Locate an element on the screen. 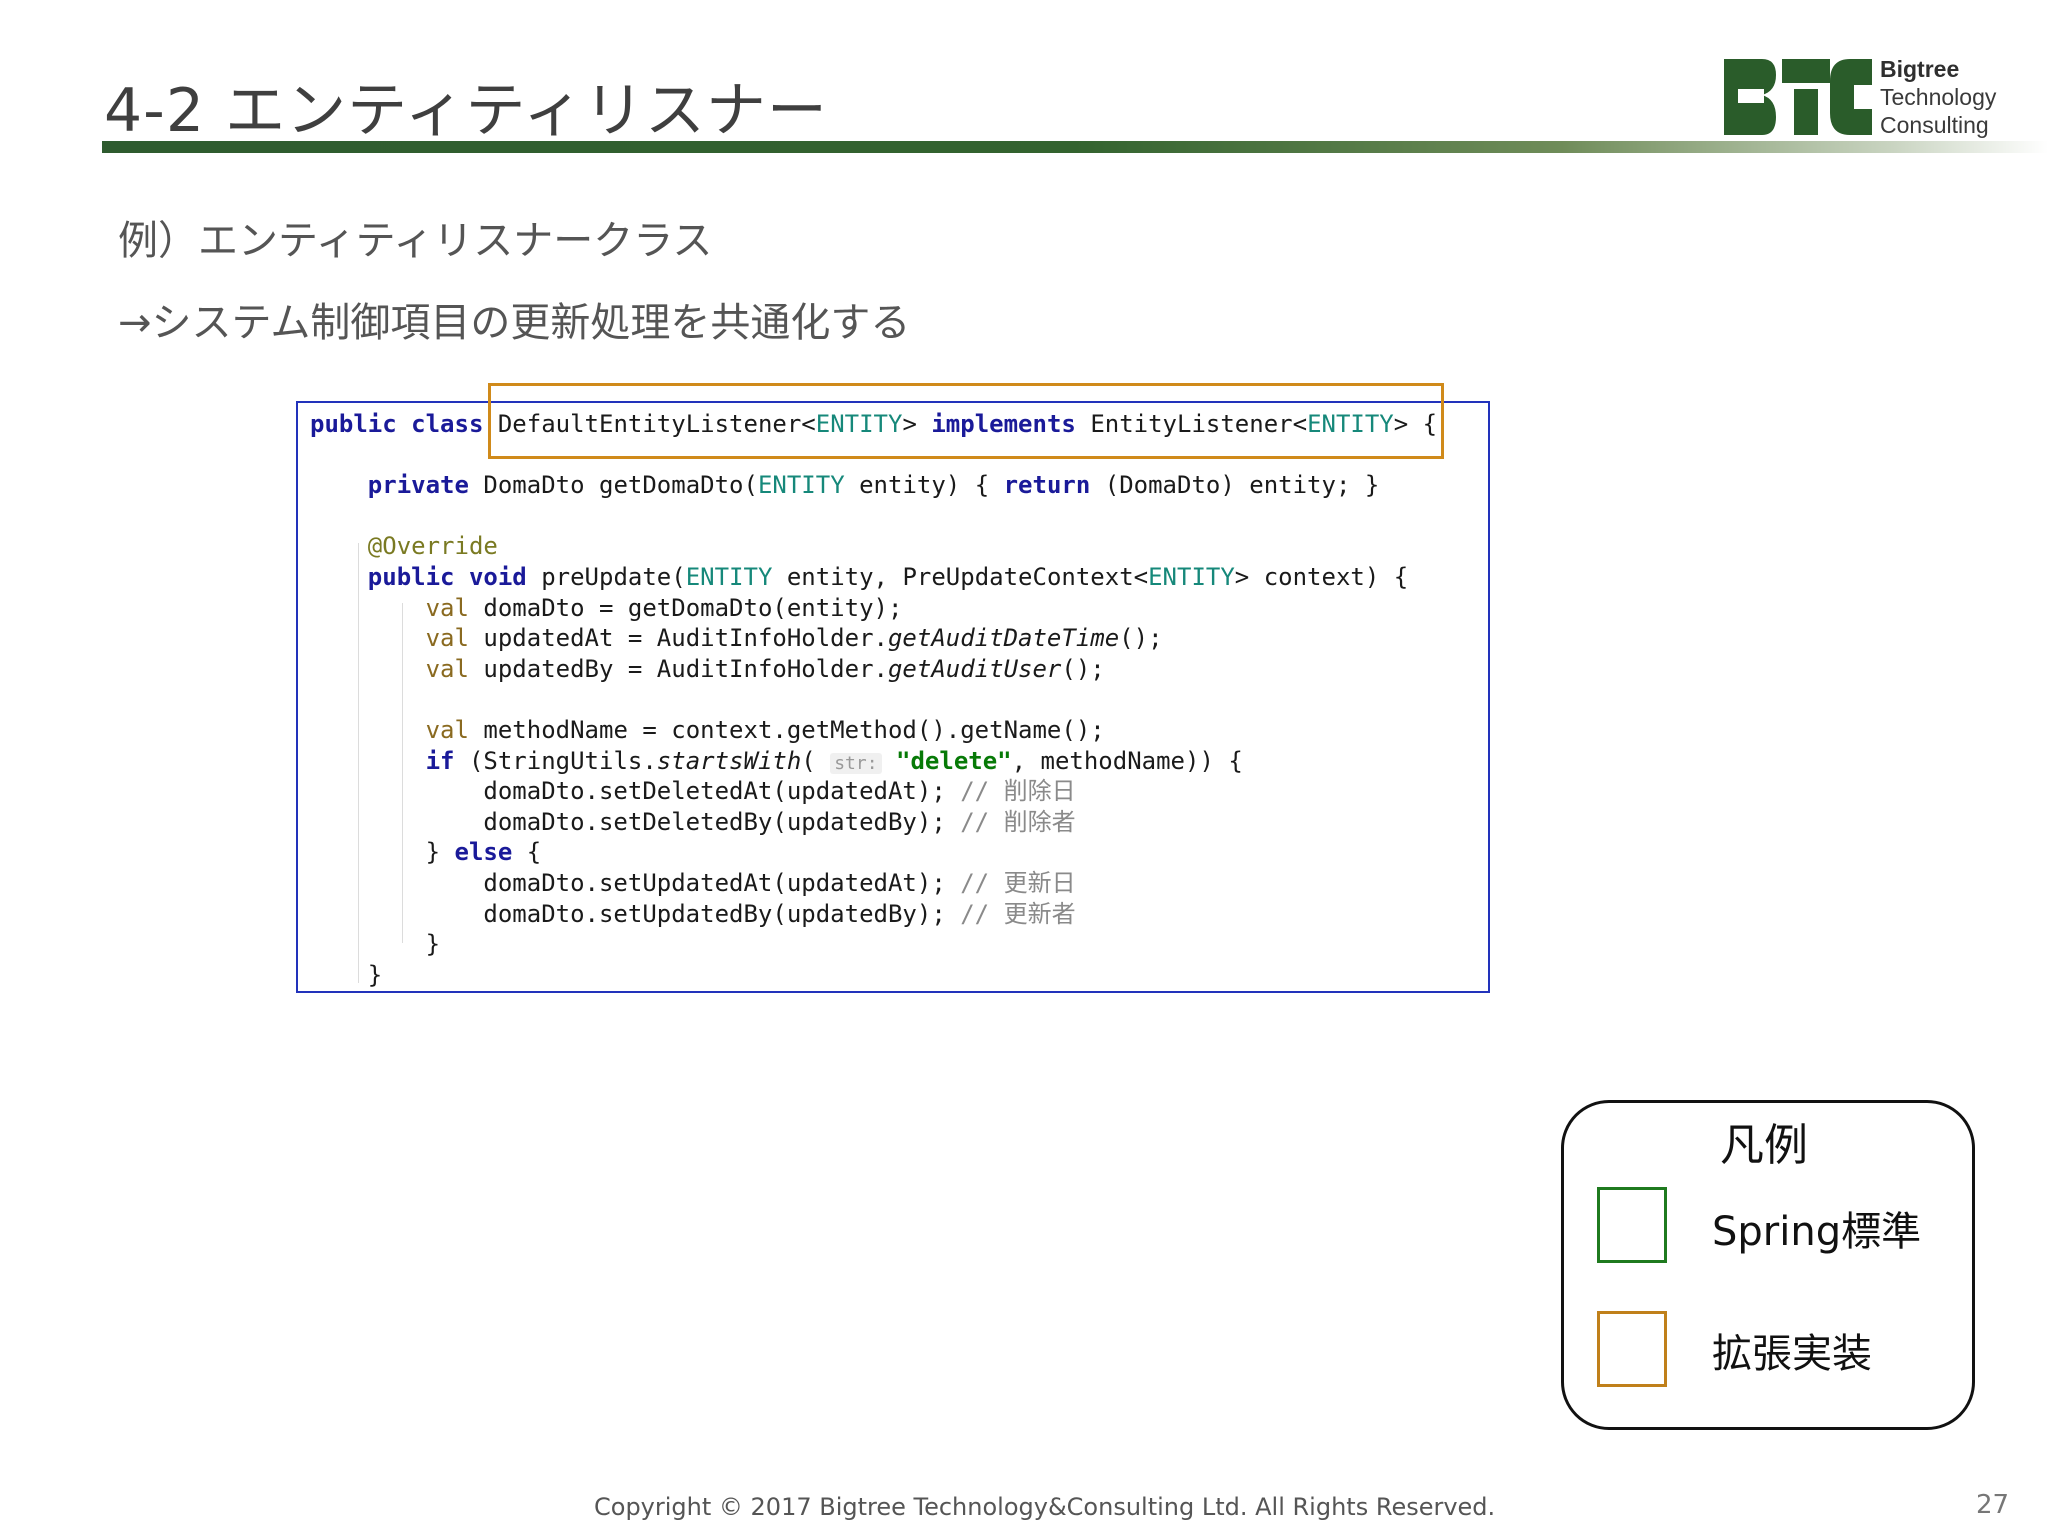  slide-title: 4-2 エンティティリスナー is located at coordinates (466, 111).